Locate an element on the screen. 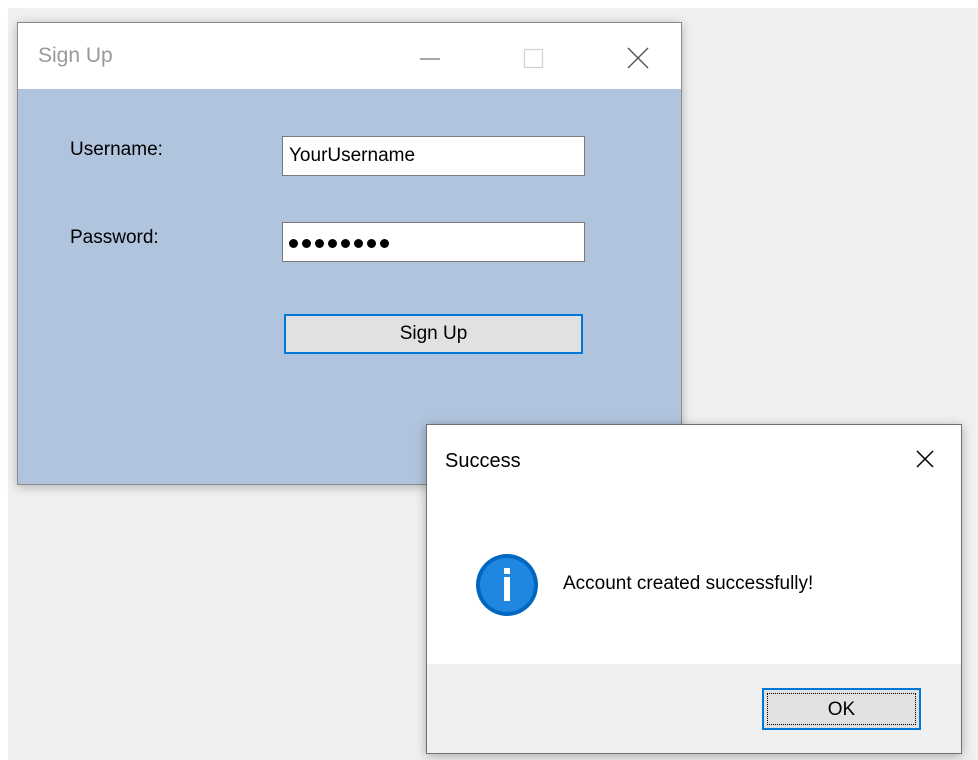 The image size is (978, 760). password-input is located at coordinates (433, 242).